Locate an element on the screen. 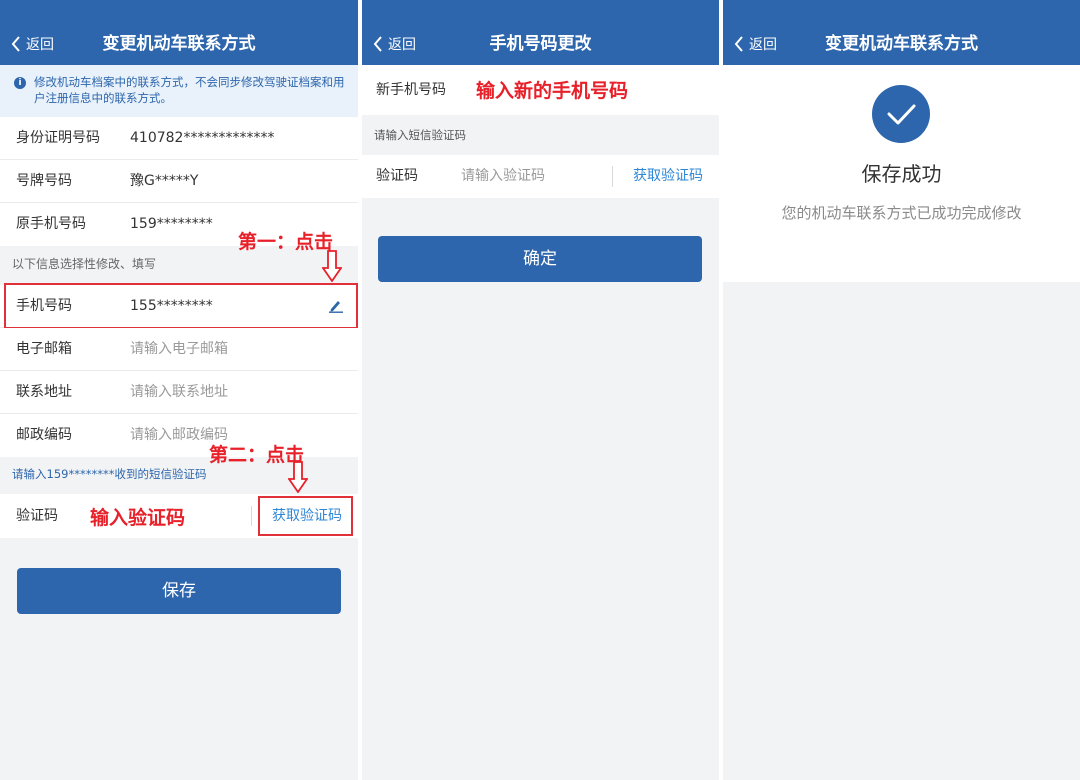 The image size is (1080, 780). verification-code-row: 验证码 请输入验证码 获取验证码 is located at coordinates (540, 176).